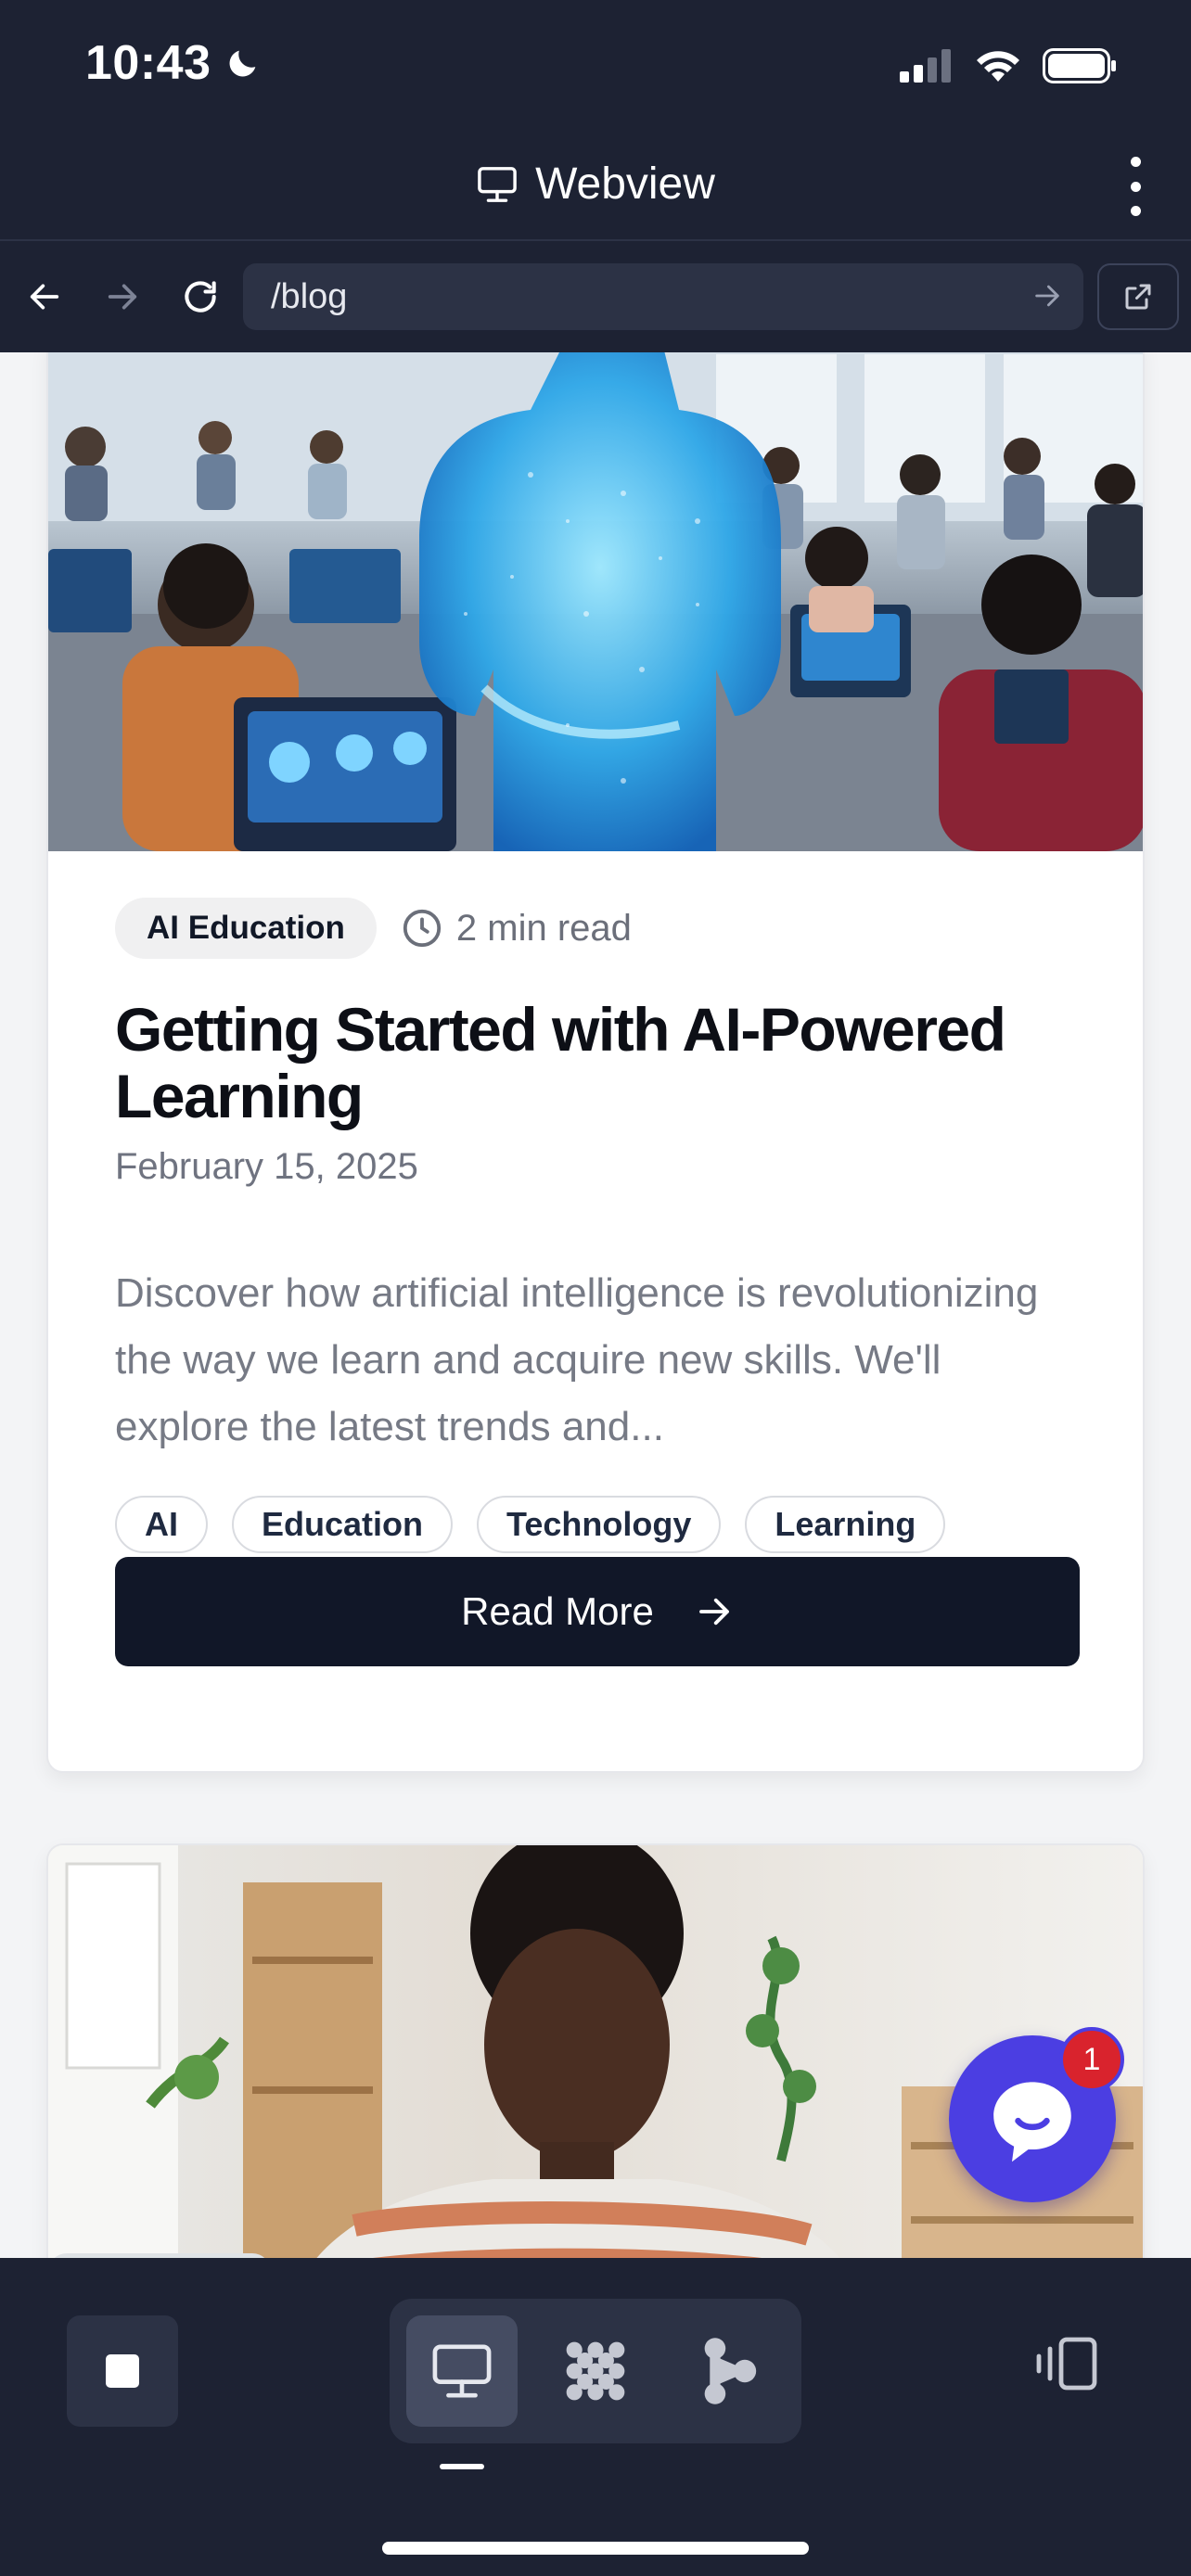 This screenshot has width=1191, height=2576. I want to click on post-title: Getting Started with AI-Powered Learning, so click(595, 1062).